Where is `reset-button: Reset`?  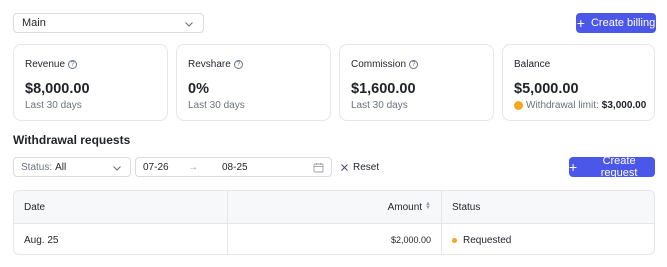 reset-button: Reset is located at coordinates (359, 167).